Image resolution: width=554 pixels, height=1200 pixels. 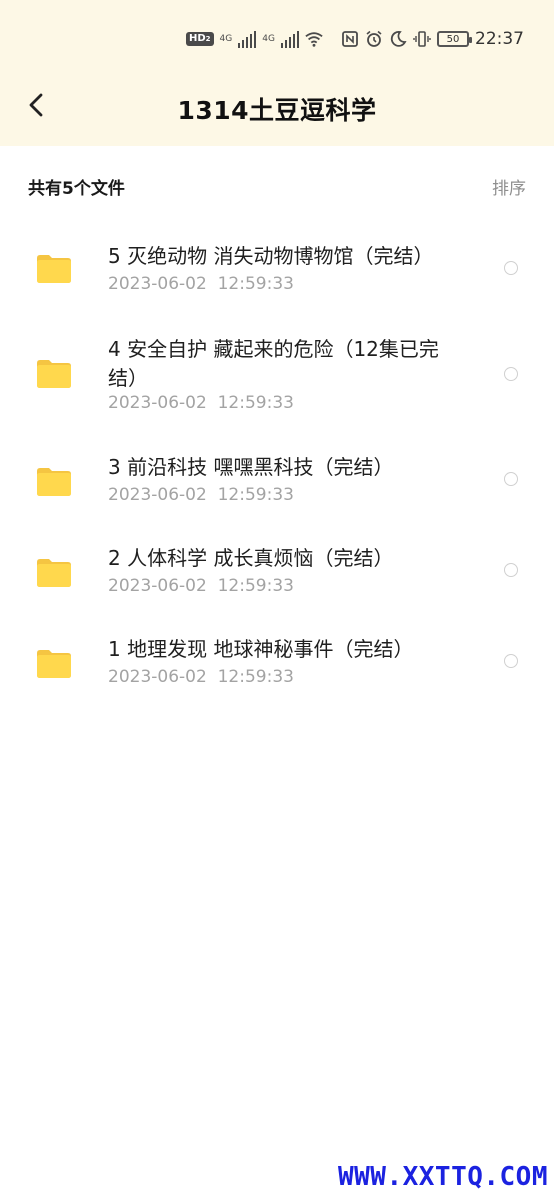 What do you see at coordinates (314, 39) in the screenshot?
I see `wifi-icon` at bounding box center [314, 39].